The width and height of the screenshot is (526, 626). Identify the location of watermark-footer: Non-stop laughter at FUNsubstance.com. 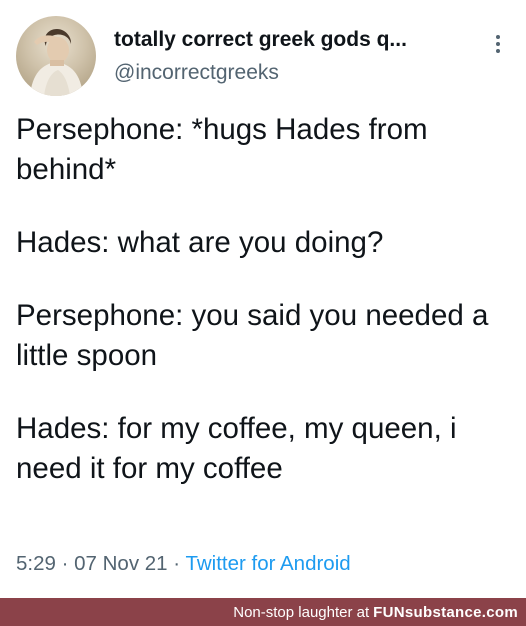
(263, 612).